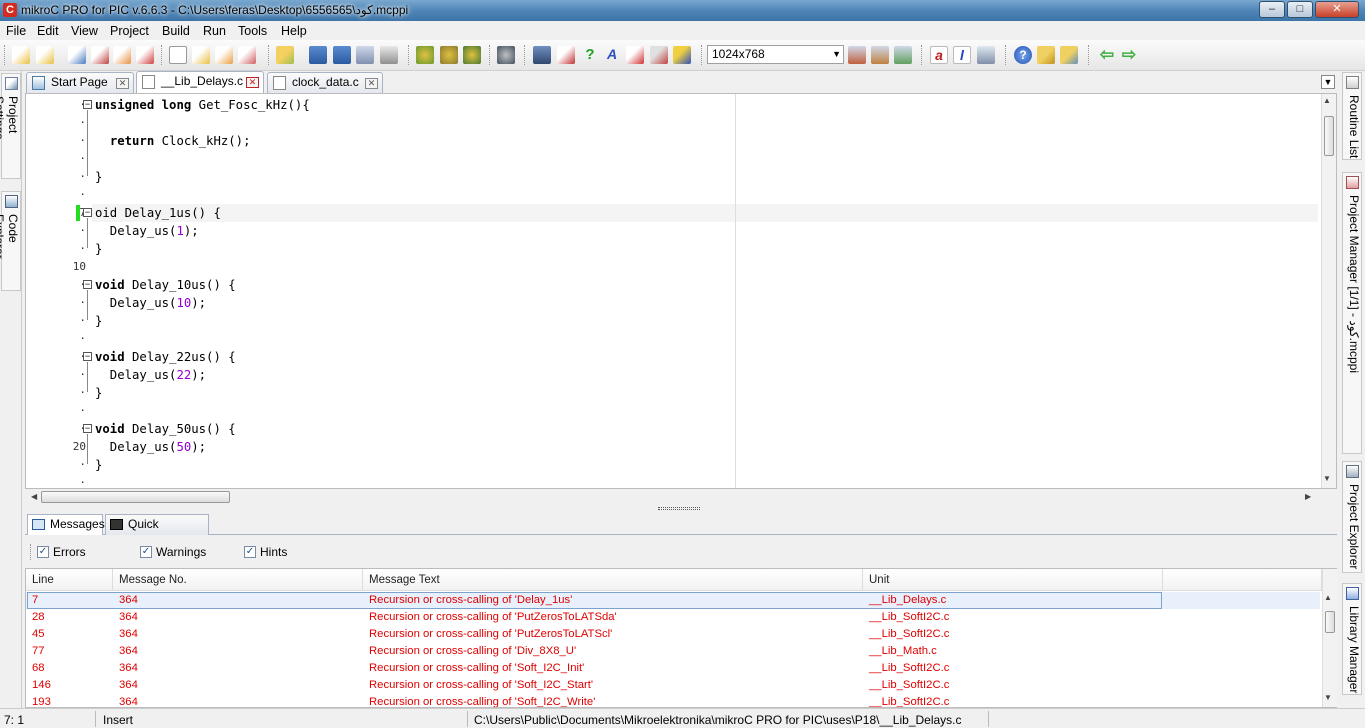  What do you see at coordinates (1272, 9) in the screenshot?
I see `minimize-button: –` at bounding box center [1272, 9].